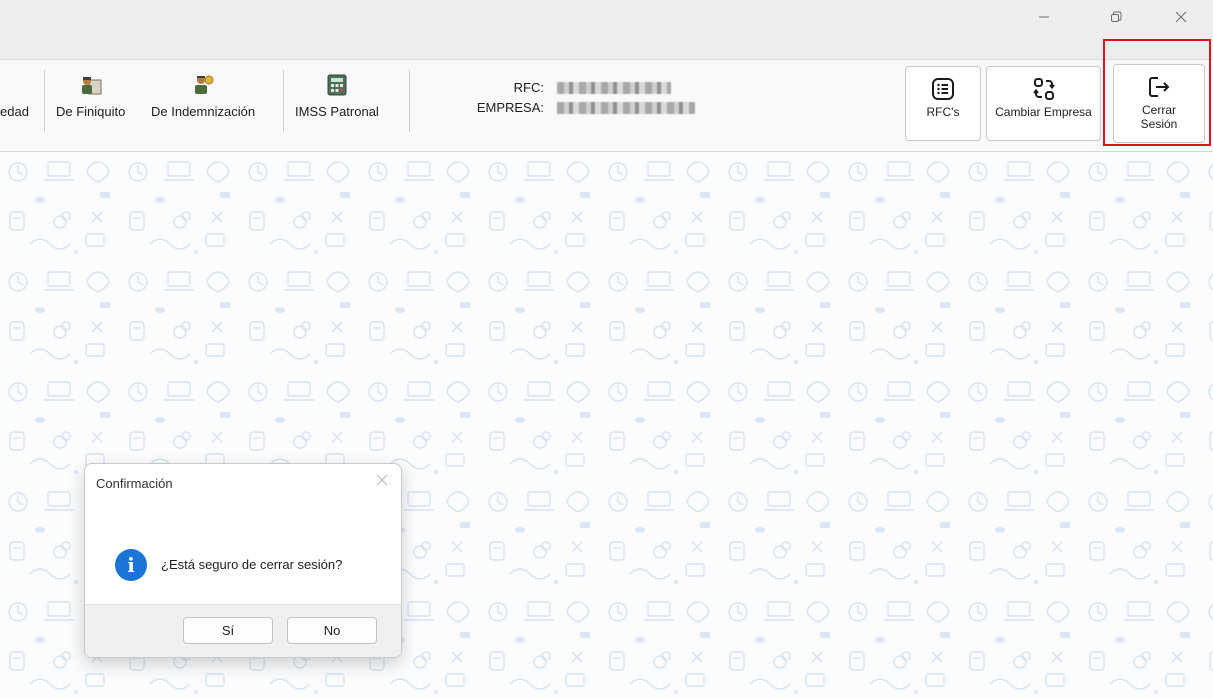 The height and width of the screenshot is (698, 1213). Describe the element at coordinates (91, 111) in the screenshot. I see `toolbar-item-label: De Finiquito` at that location.